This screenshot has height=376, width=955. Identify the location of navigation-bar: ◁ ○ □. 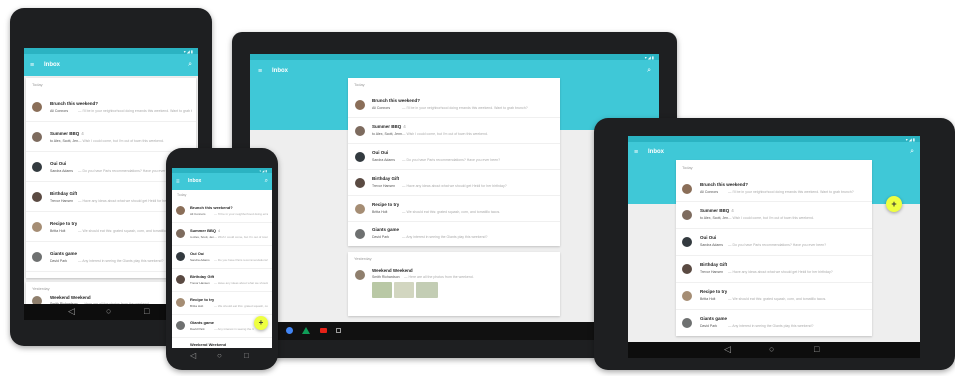
(222, 357).